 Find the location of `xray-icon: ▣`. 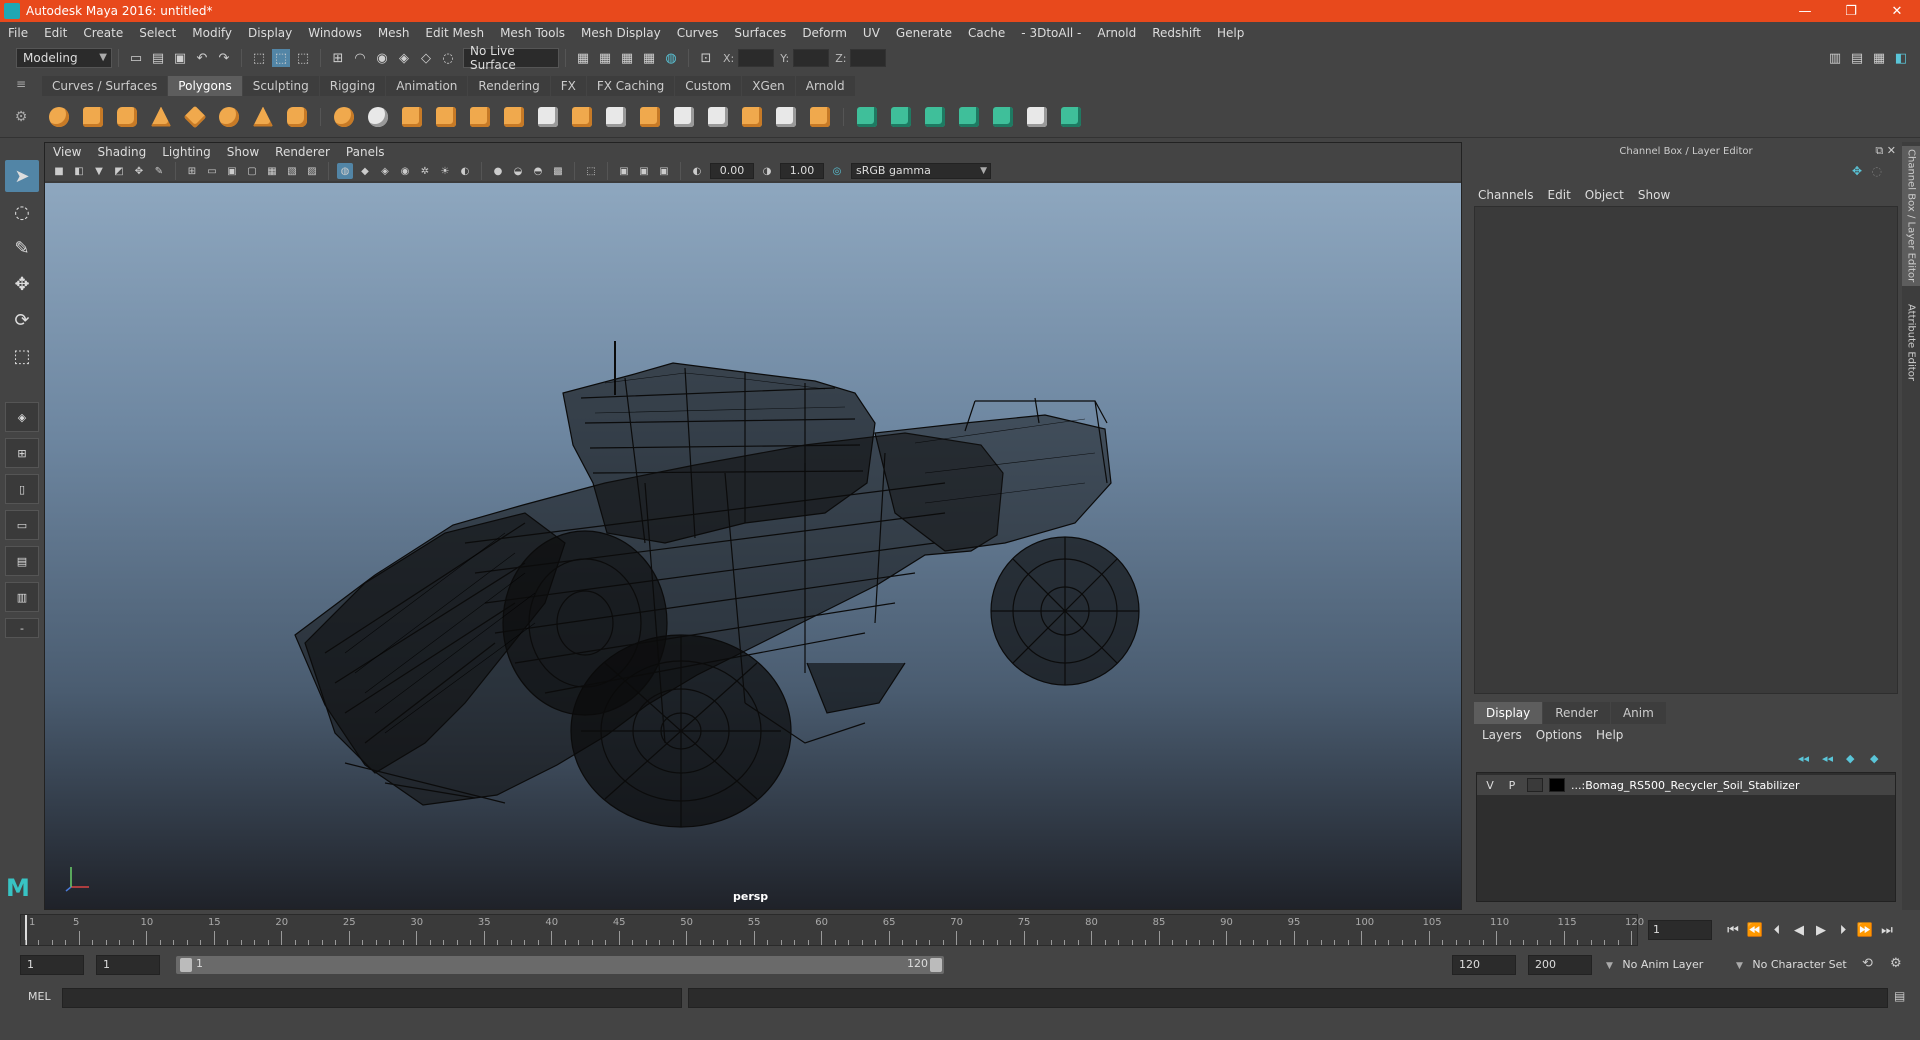

xray-icon: ▣ is located at coordinates (624, 171).